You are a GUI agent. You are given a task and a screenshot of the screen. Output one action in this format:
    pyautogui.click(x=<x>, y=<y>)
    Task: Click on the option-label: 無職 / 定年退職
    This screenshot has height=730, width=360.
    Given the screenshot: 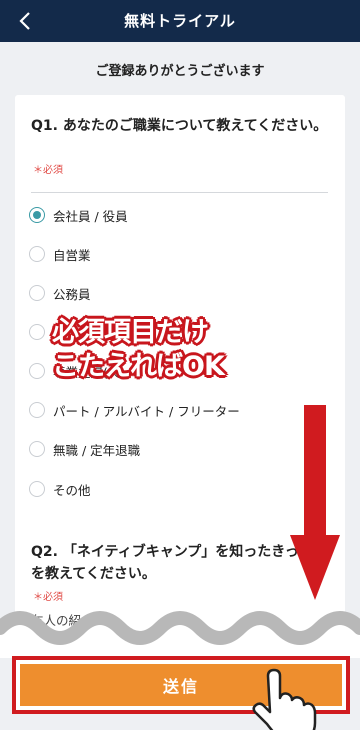 What is the action you would take?
    pyautogui.click(x=97, y=450)
    